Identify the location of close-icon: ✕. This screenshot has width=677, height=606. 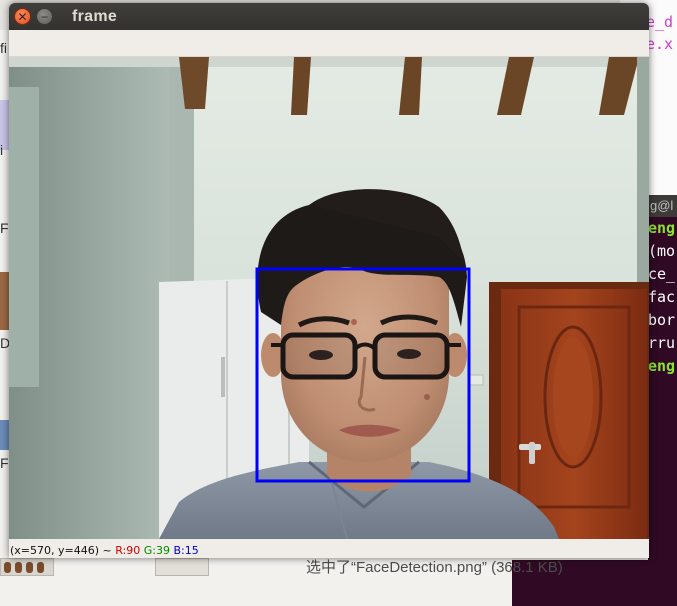
(22, 16).